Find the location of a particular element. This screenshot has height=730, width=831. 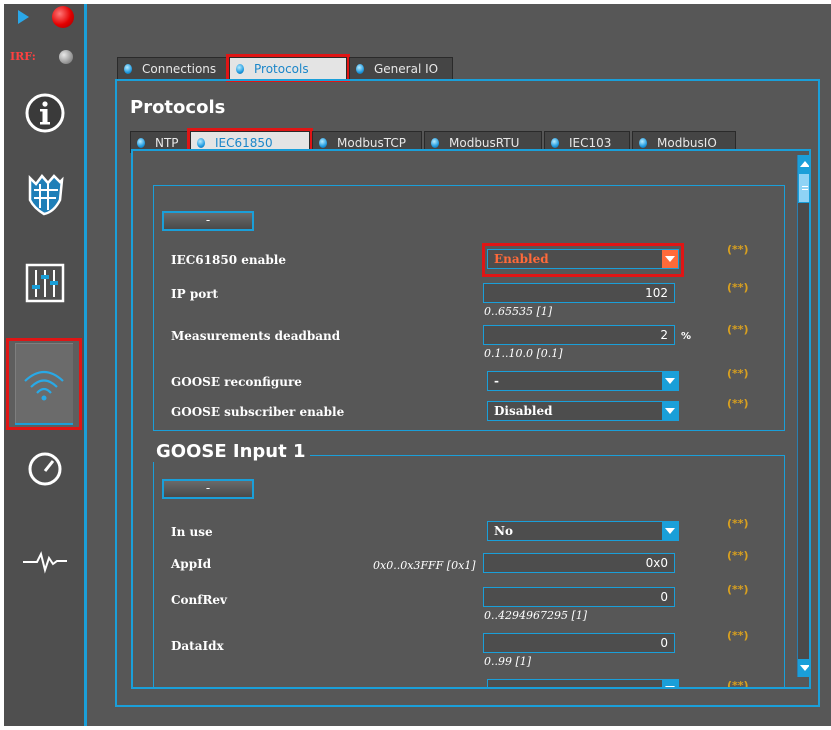

appid-input: 0x0 is located at coordinates (579, 563).